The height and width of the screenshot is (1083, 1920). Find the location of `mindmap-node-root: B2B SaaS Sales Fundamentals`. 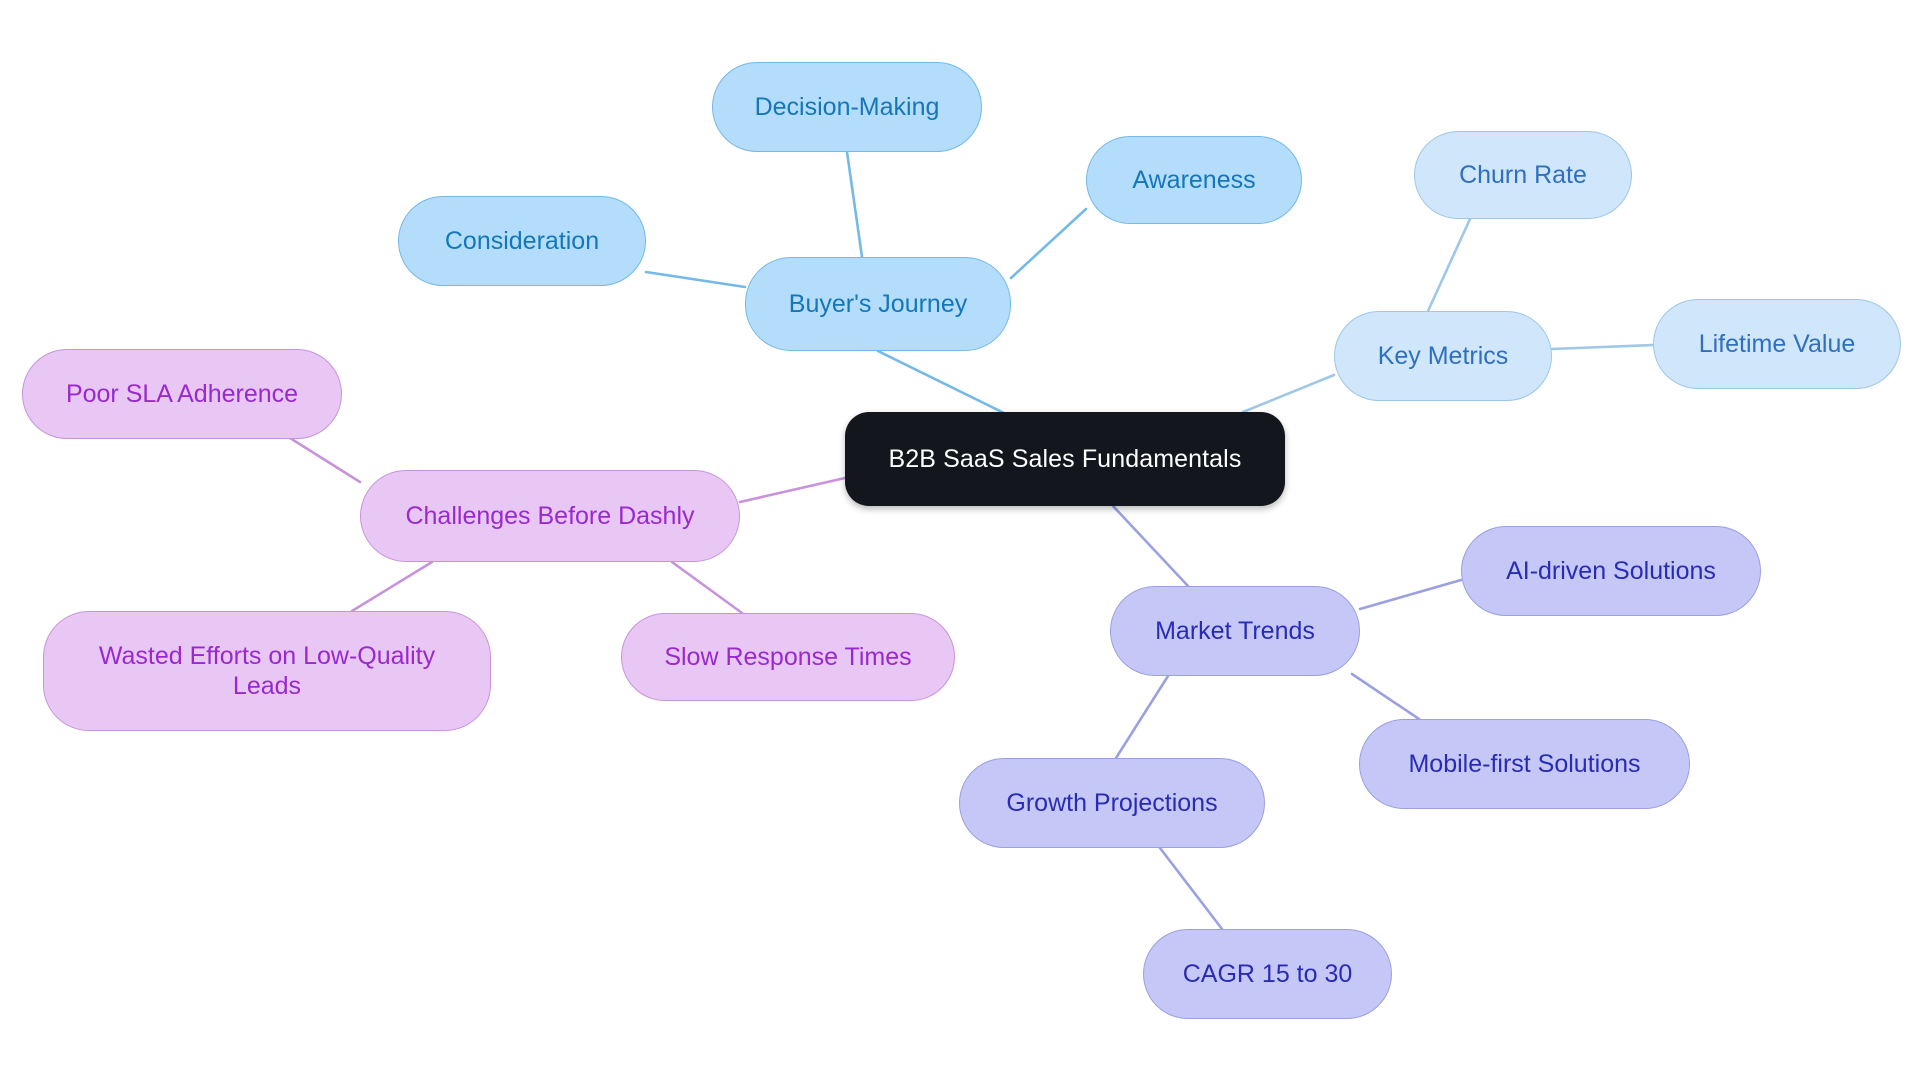

mindmap-node-root: B2B SaaS Sales Fundamentals is located at coordinates (1065, 459).